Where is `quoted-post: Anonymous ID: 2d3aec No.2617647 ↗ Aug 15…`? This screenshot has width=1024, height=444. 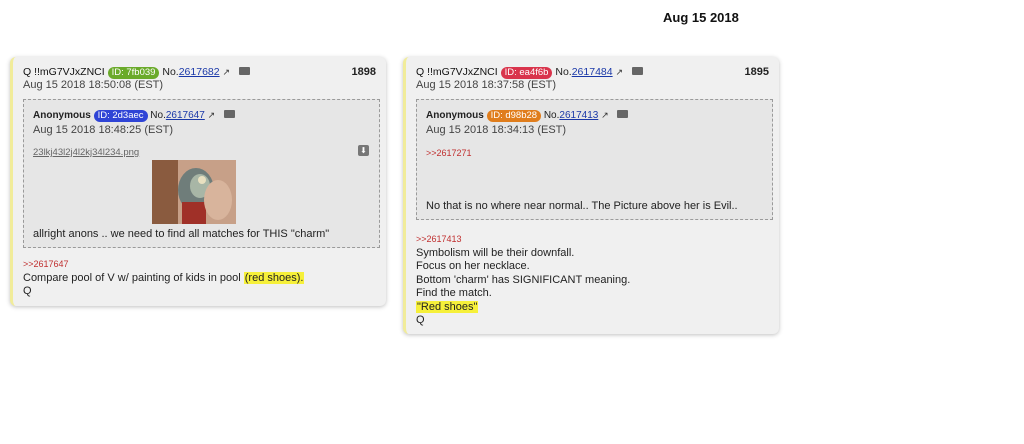 quoted-post: Anonymous ID: 2d3aec No.2617647 ↗ Aug 15… is located at coordinates (201, 173).